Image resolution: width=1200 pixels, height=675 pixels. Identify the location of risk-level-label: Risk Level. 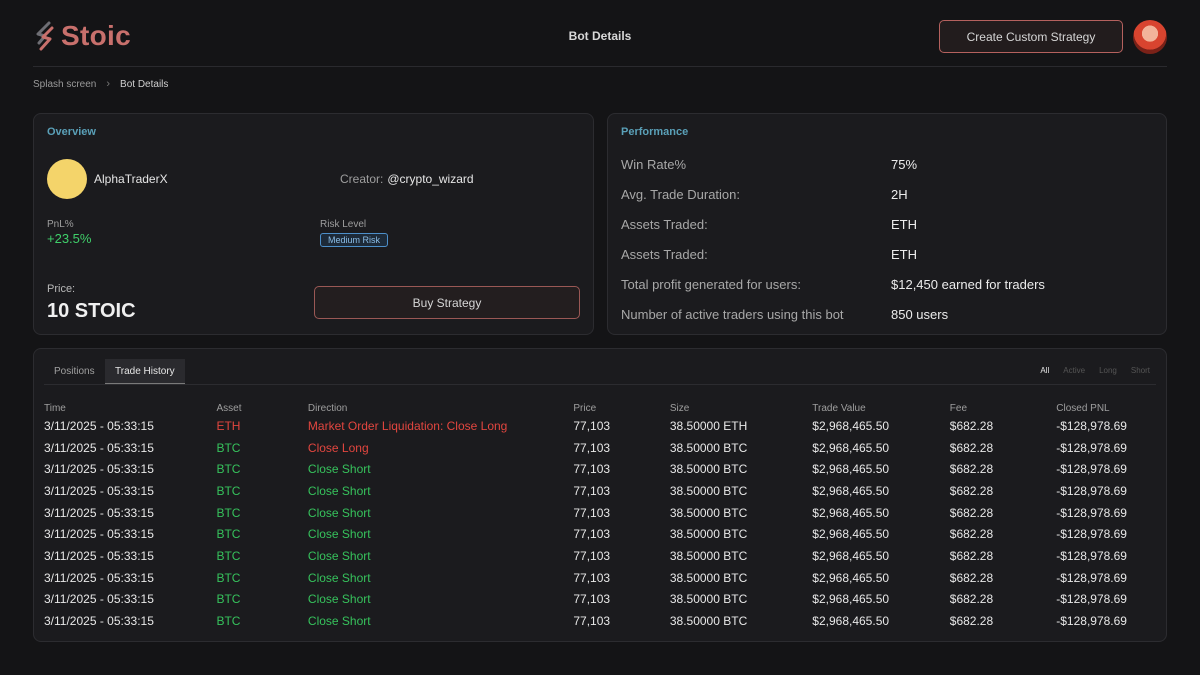
(343, 224).